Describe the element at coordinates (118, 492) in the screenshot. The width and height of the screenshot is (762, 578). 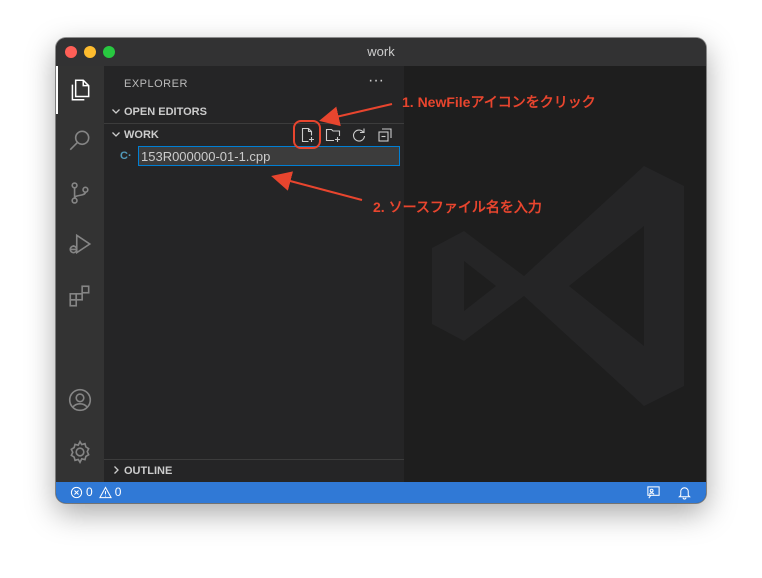
I see `warning-count: 0` at that location.